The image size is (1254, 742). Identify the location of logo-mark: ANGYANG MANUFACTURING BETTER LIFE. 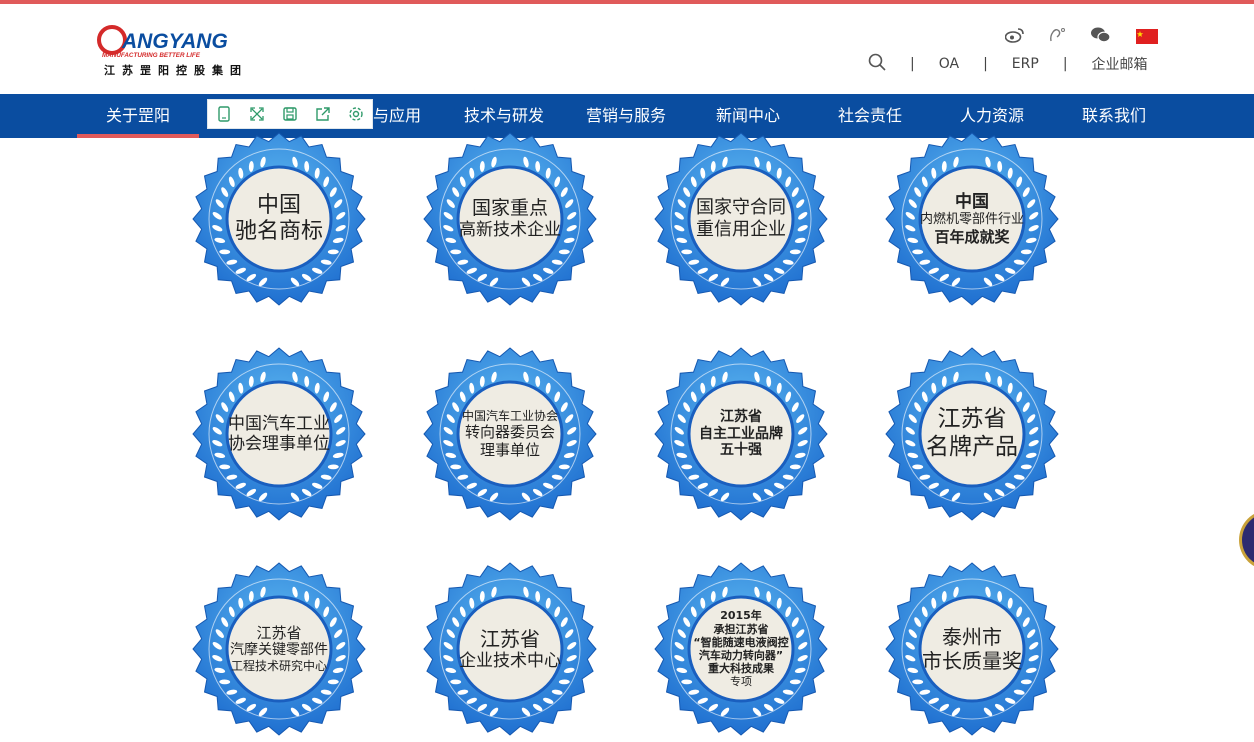
(162, 42).